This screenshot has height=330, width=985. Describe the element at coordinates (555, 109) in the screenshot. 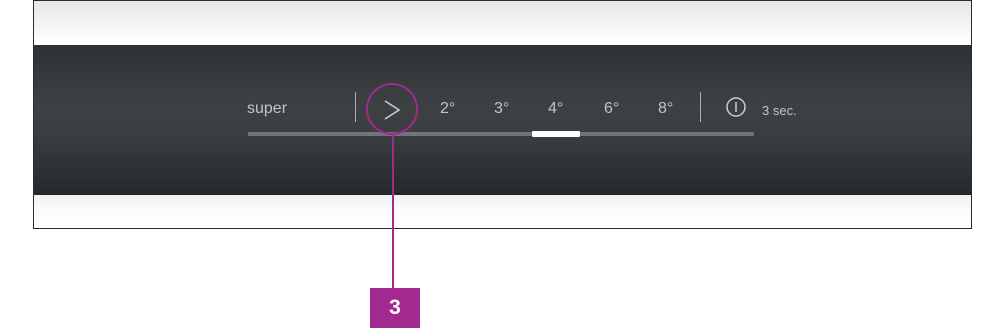

I see `temp-option-4: 4°` at that location.